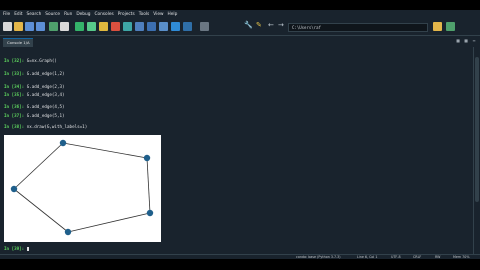 The image size is (480, 270). Describe the element at coordinates (358, 27) in the screenshot. I see `working-directory-input: C:\Users\raf` at that location.